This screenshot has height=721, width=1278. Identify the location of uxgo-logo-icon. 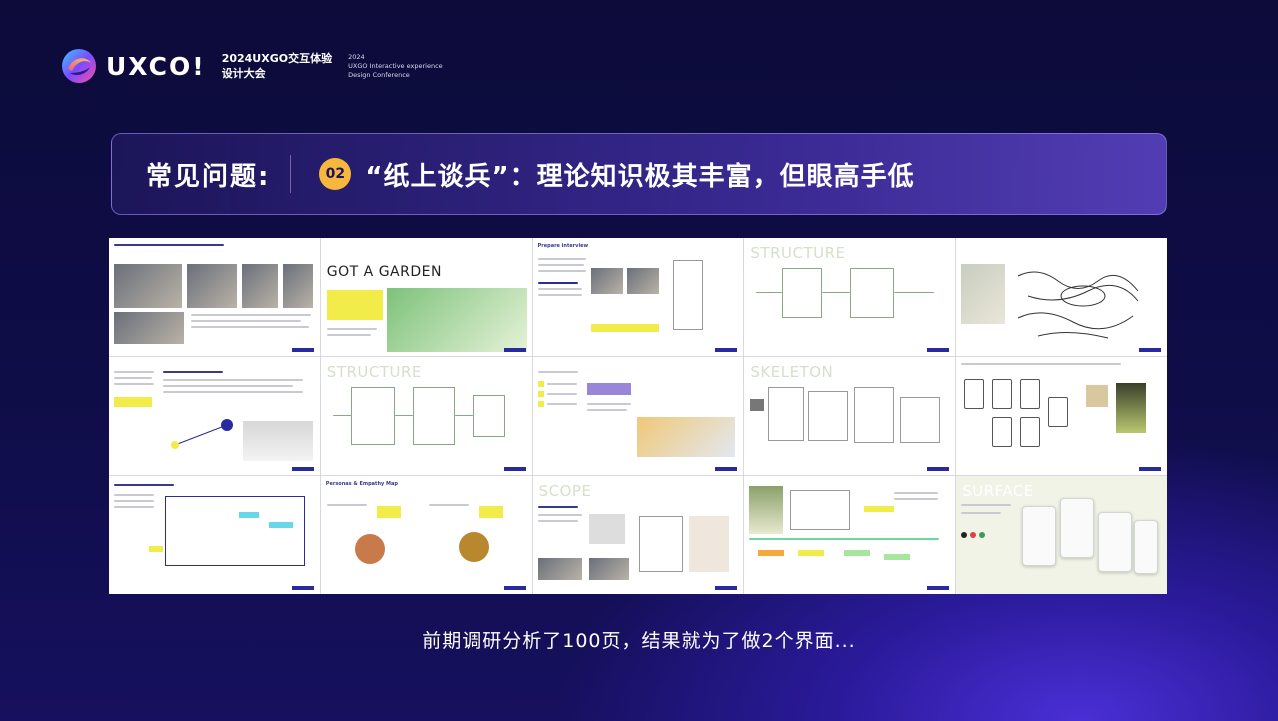
(79, 66).